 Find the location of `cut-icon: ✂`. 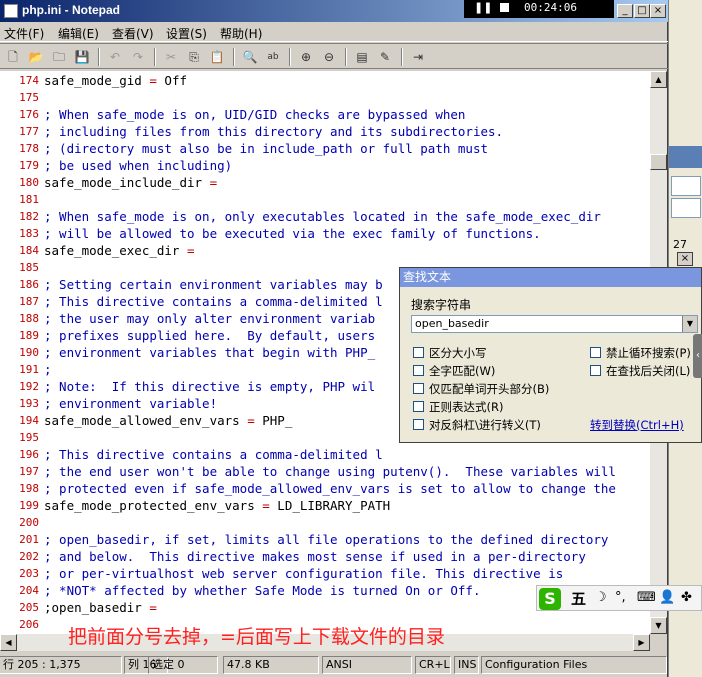

cut-icon: ✂ is located at coordinates (171, 57).